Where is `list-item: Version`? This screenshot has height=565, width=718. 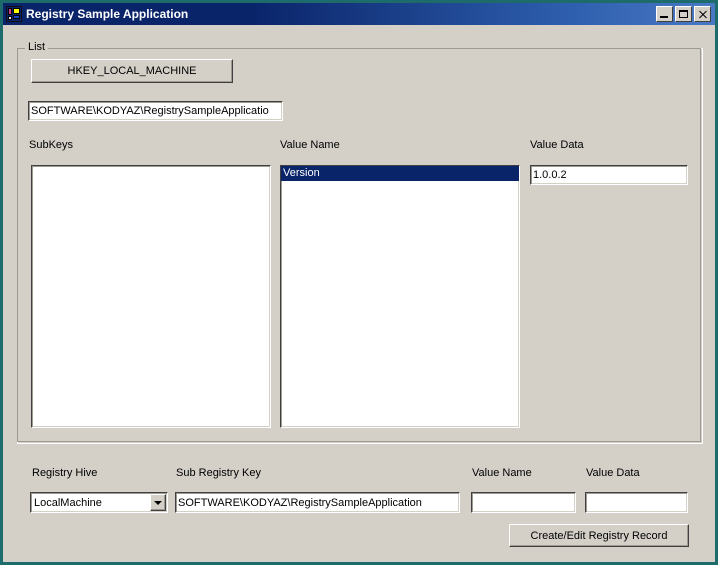 list-item: Version is located at coordinates (400, 173).